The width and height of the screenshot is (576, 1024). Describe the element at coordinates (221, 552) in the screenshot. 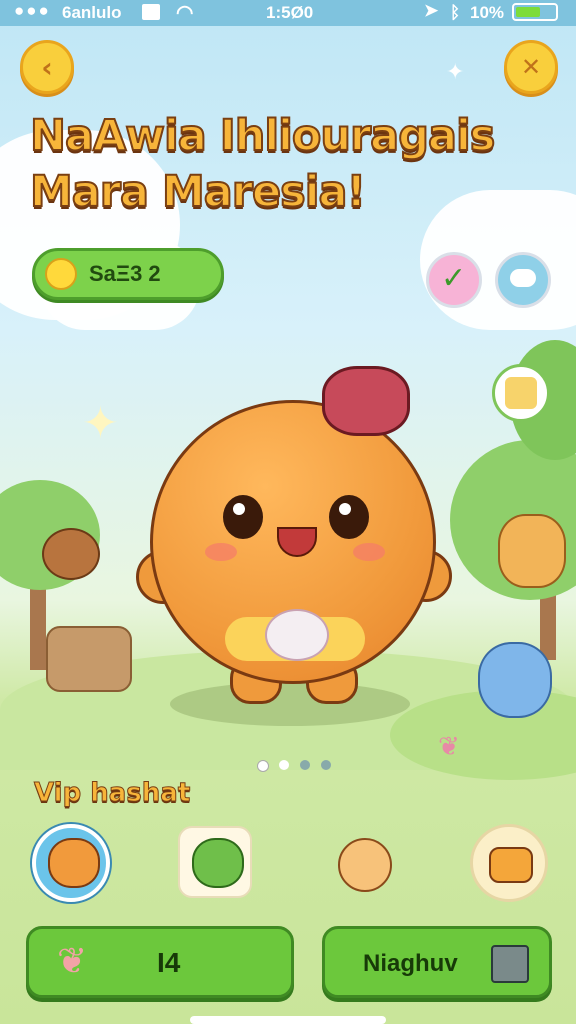

I see `mascot-blush-left` at that location.